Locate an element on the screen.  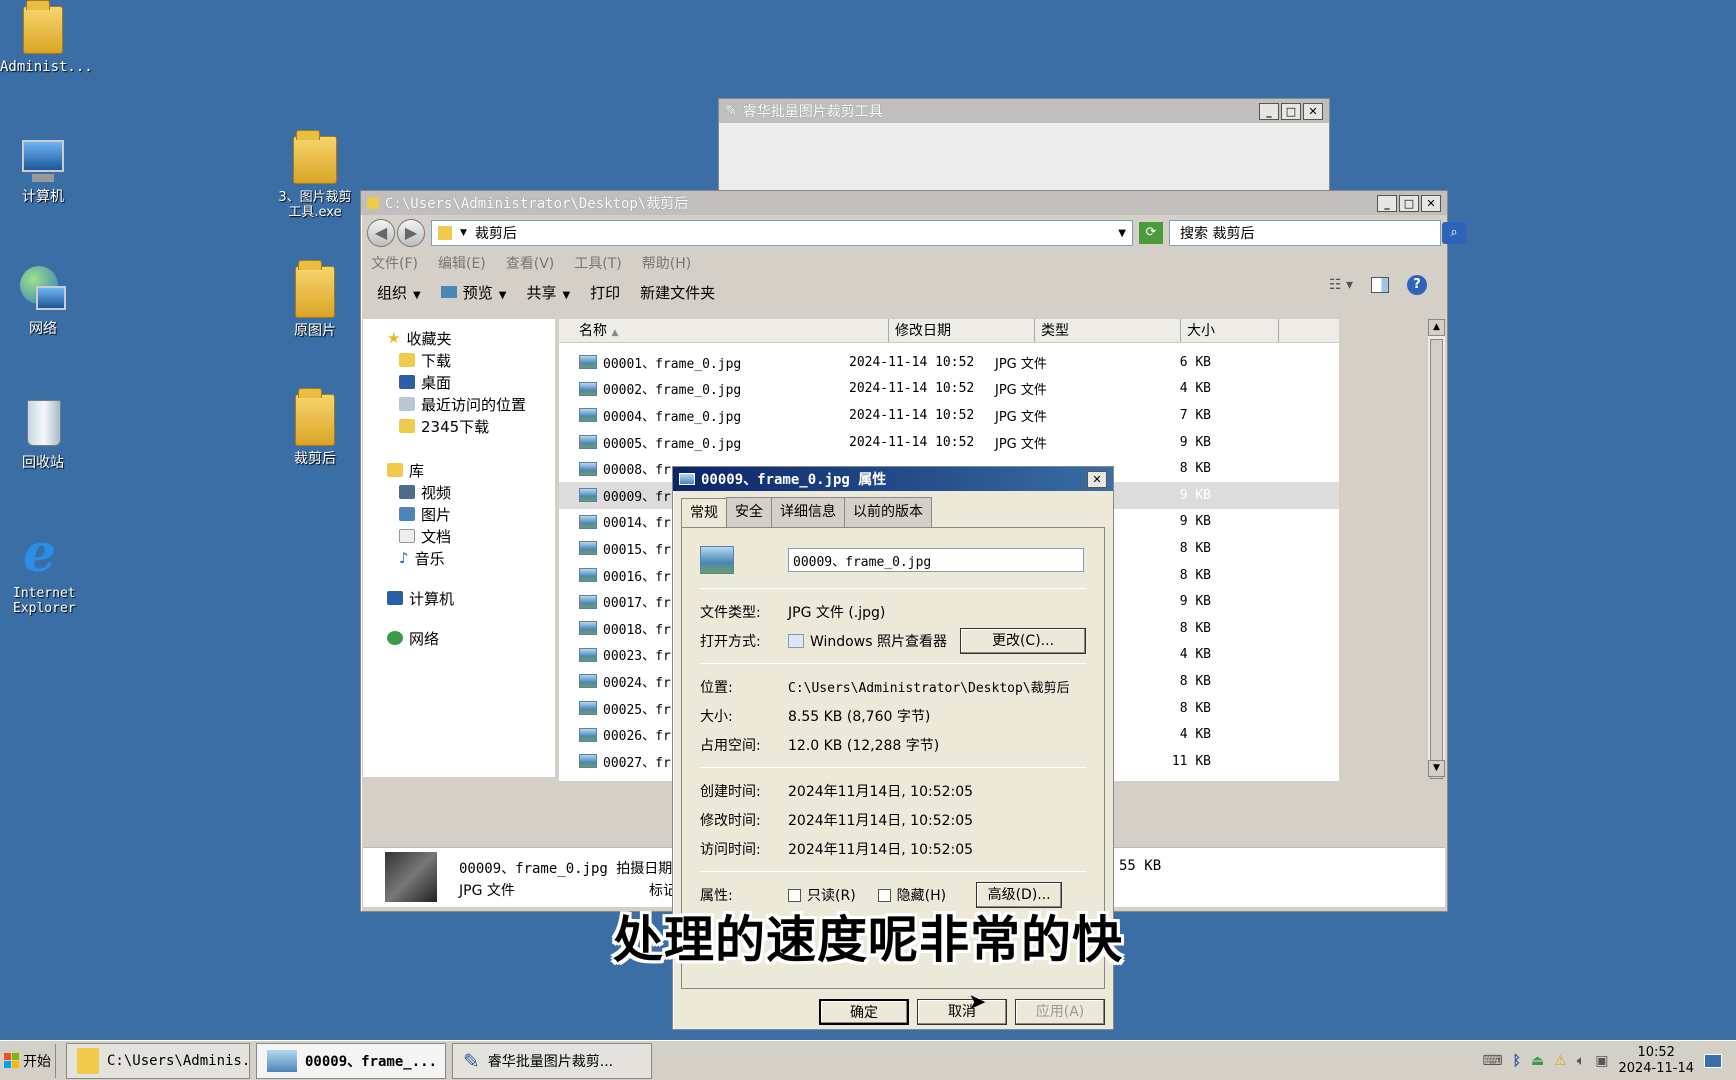
desktop-icon-crop-tool-exe: 3、图片裁剪工具.exe is located at coordinates (315, 175).